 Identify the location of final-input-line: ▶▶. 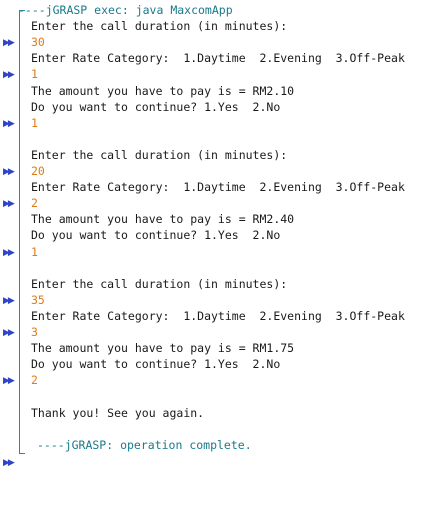
(220, 462).